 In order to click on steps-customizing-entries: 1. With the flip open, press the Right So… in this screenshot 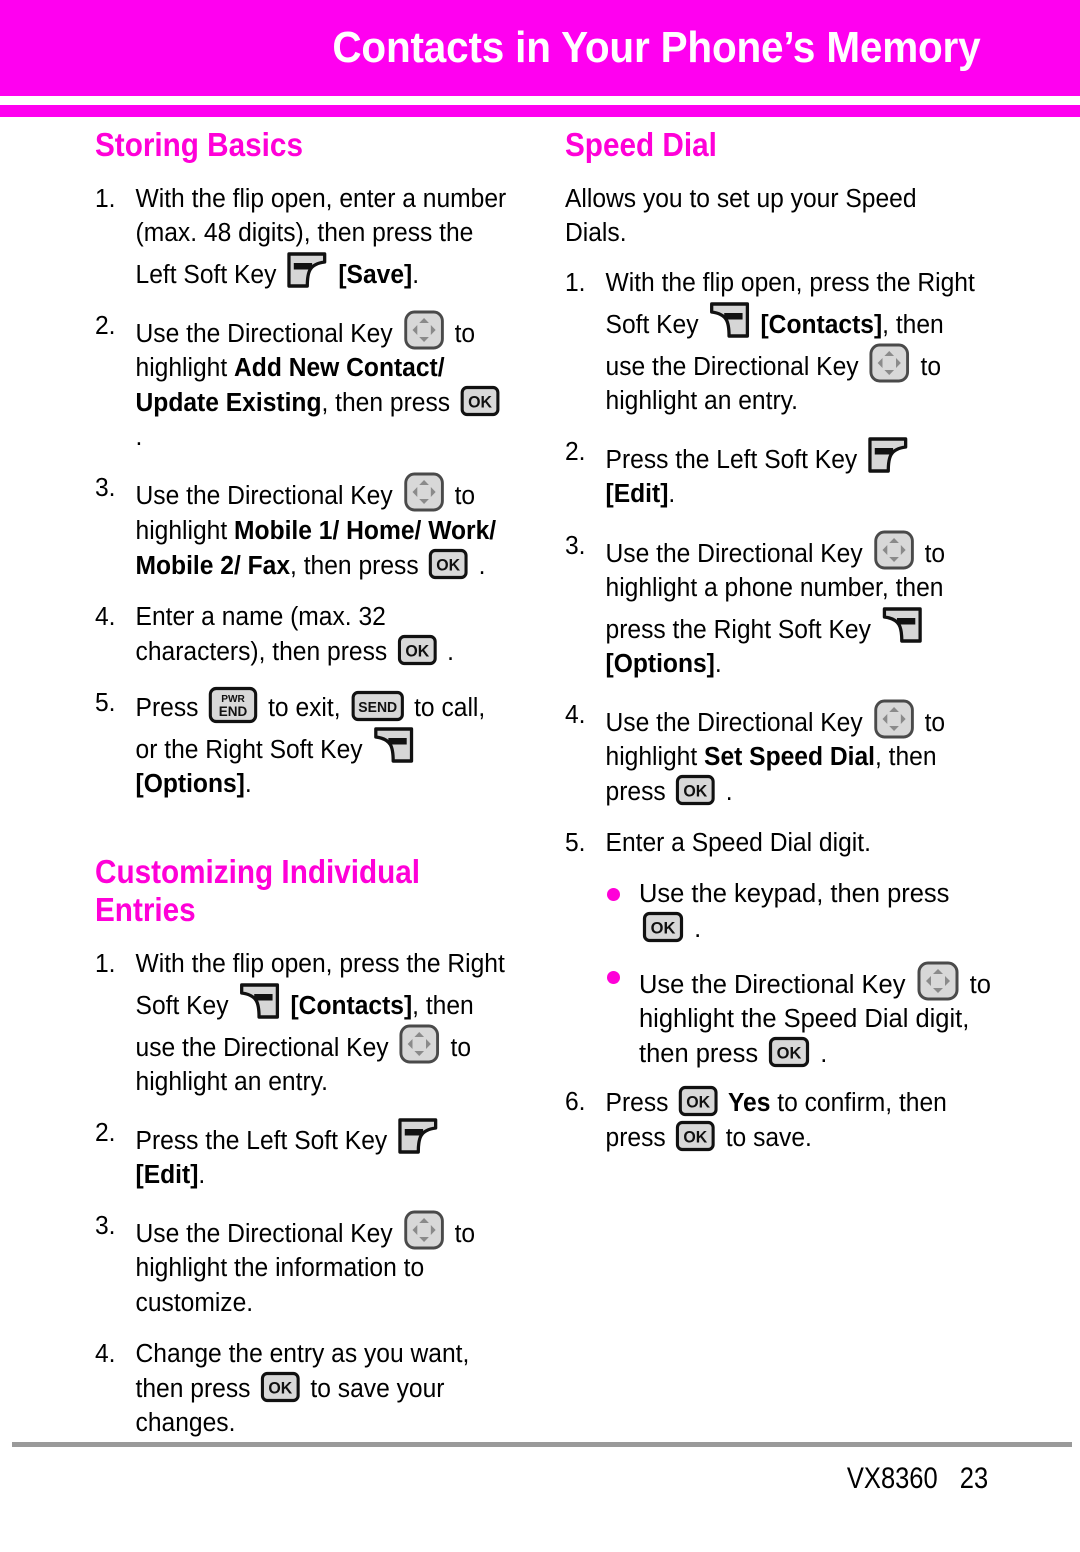, I will do `click(310, 1193)`.